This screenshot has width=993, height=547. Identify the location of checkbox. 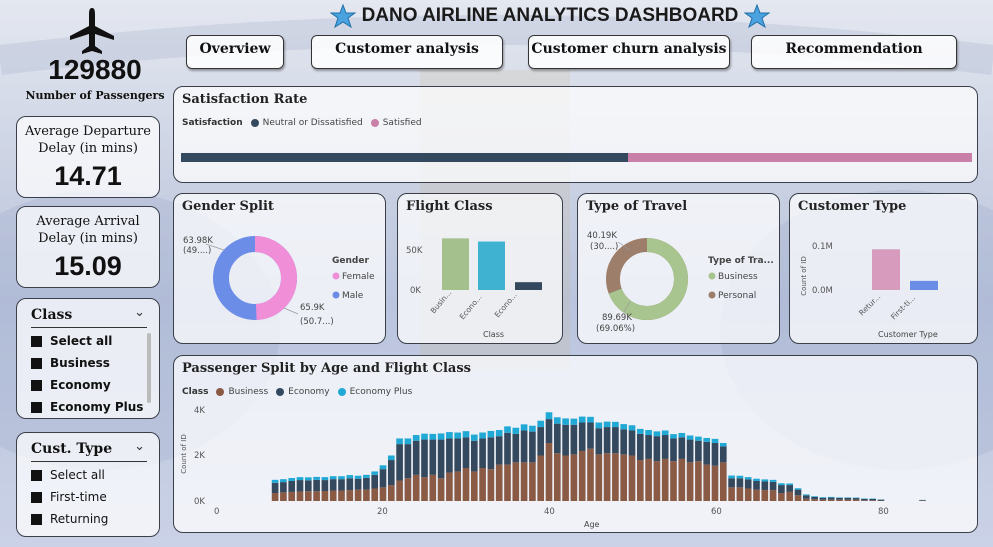
(36, 341).